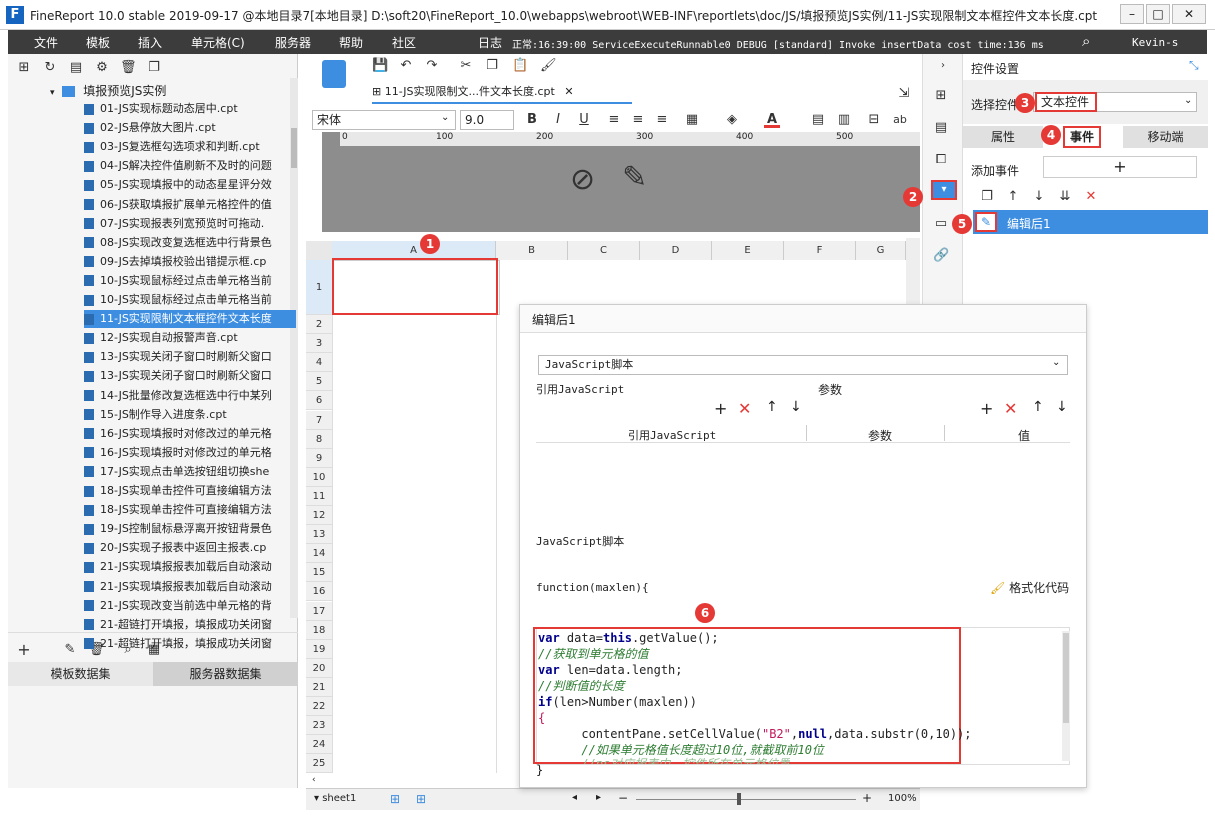 The width and height of the screenshot is (1215, 818). What do you see at coordinates (70, 650) in the screenshot?
I see `edit-icon: ✎` at bounding box center [70, 650].